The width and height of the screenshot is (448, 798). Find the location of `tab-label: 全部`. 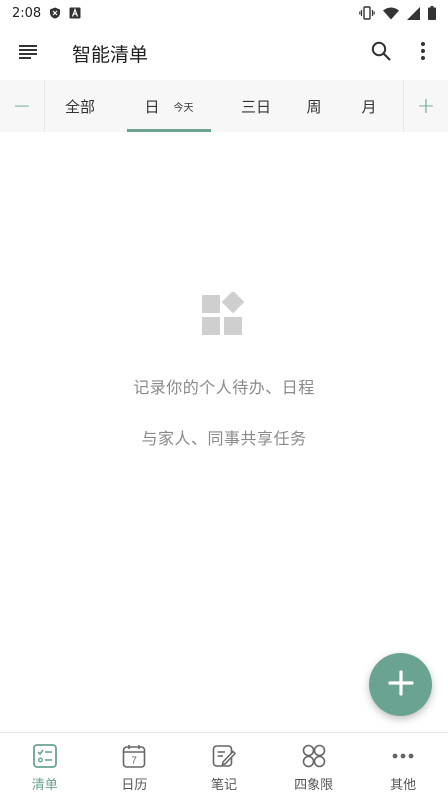

tab-label: 全部 is located at coordinates (79, 106).